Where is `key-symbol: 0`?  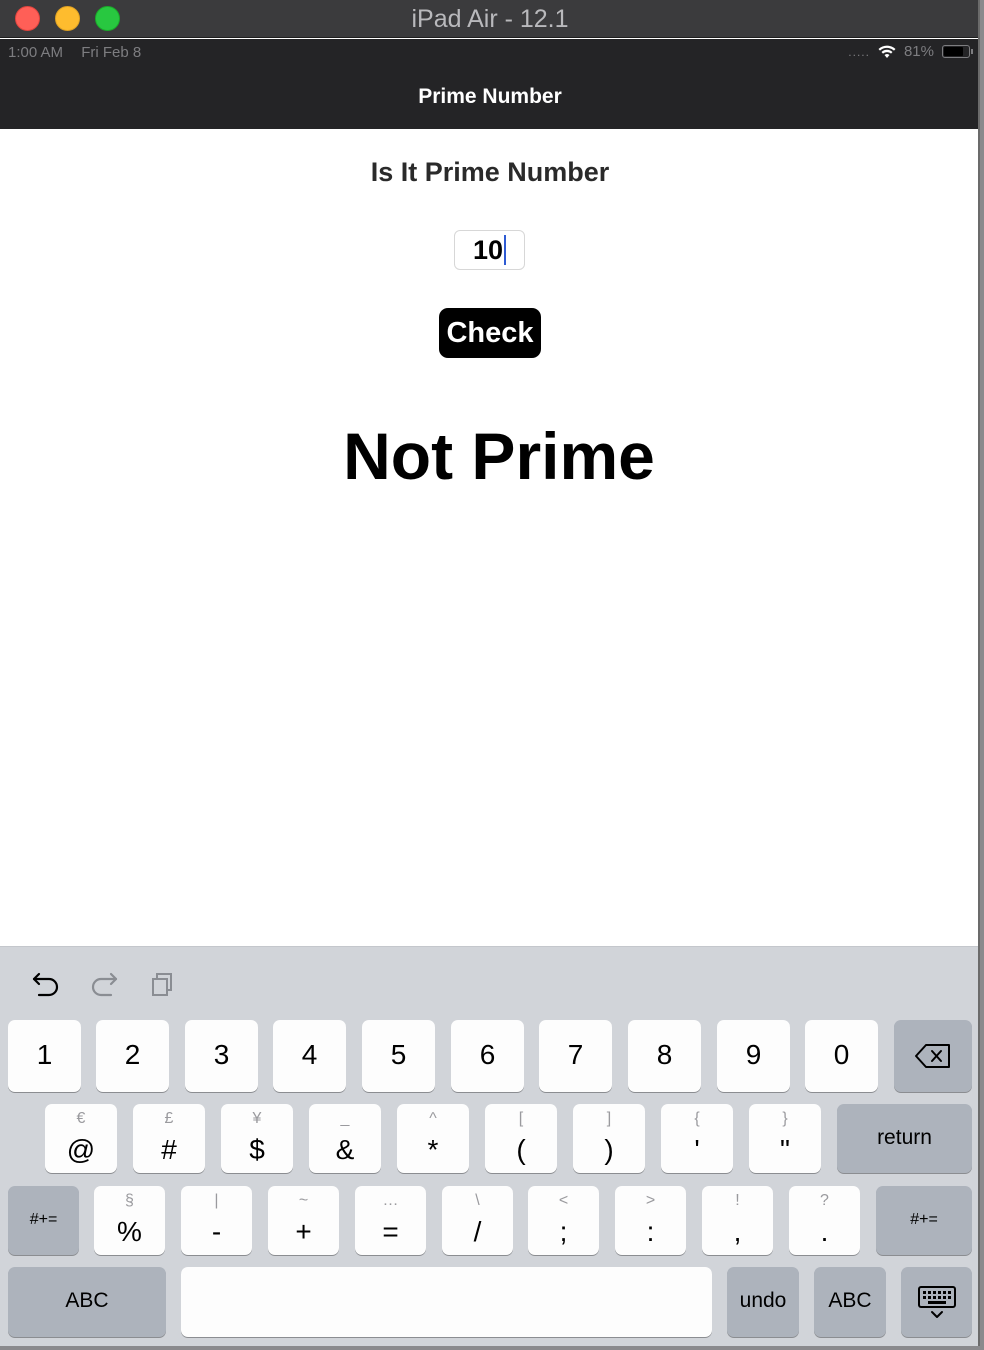 key-symbol: 0 is located at coordinates (841, 1054).